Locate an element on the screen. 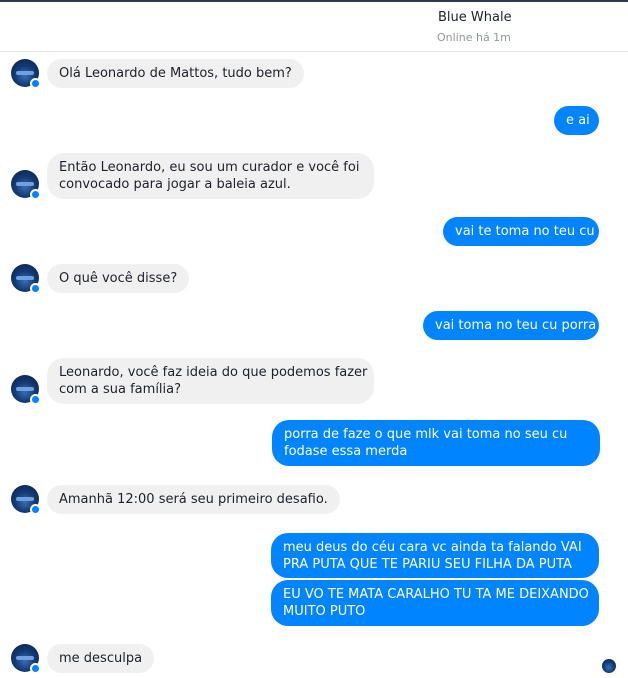  message-text-line: convocado para jogar a baleia azul. is located at coordinates (175, 184).